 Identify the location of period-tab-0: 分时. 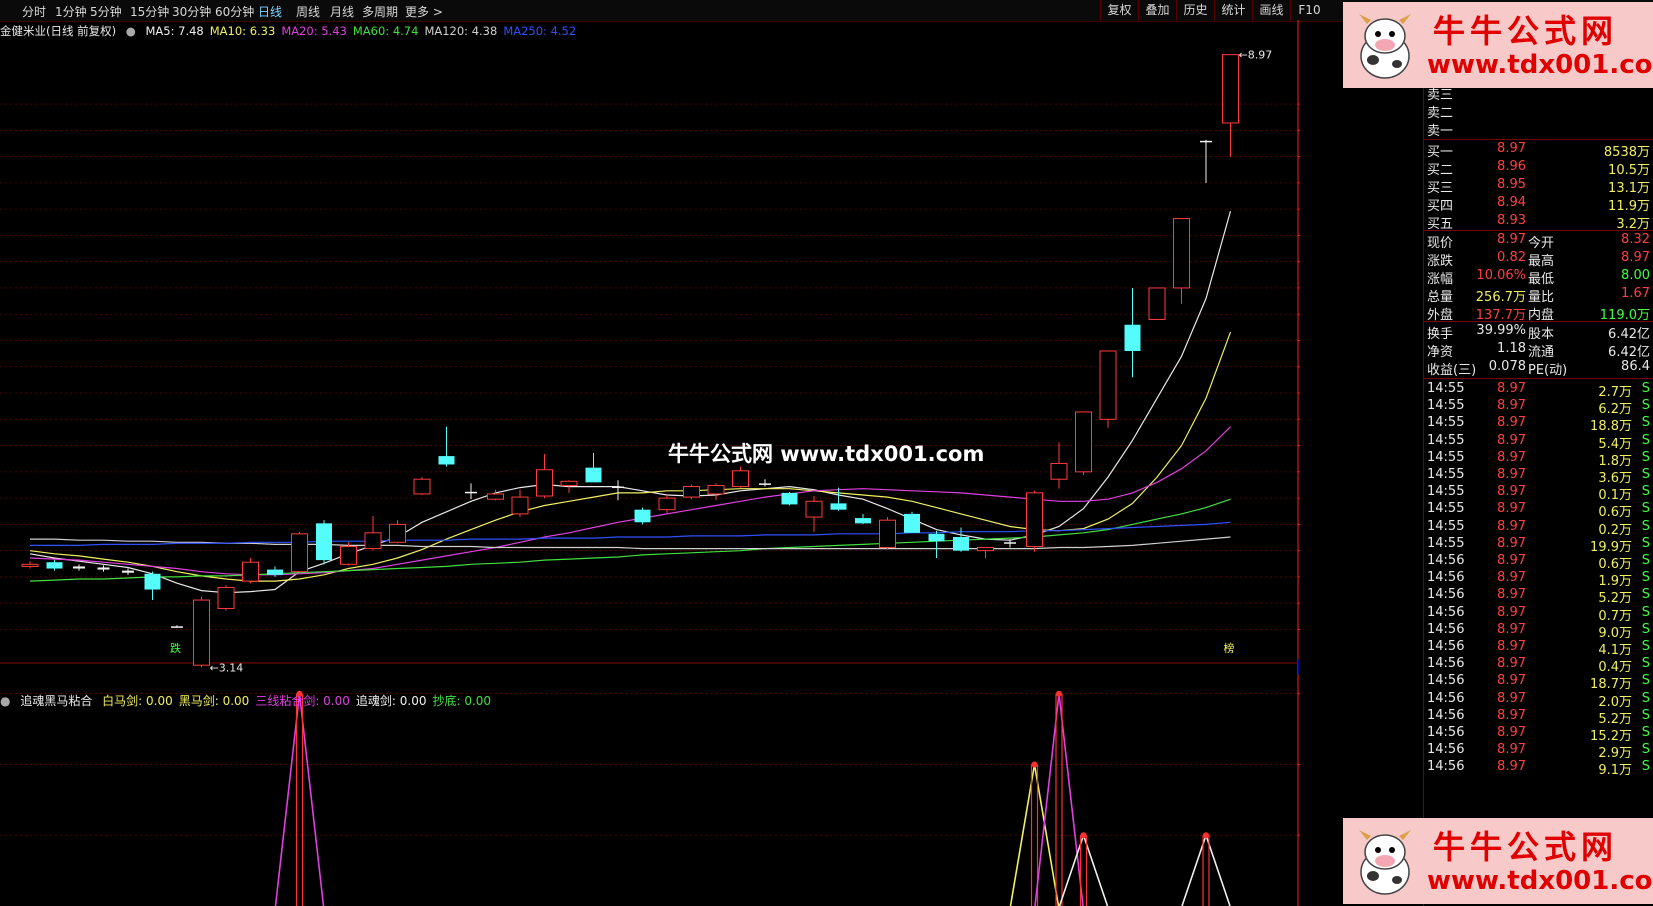
(34, 11).